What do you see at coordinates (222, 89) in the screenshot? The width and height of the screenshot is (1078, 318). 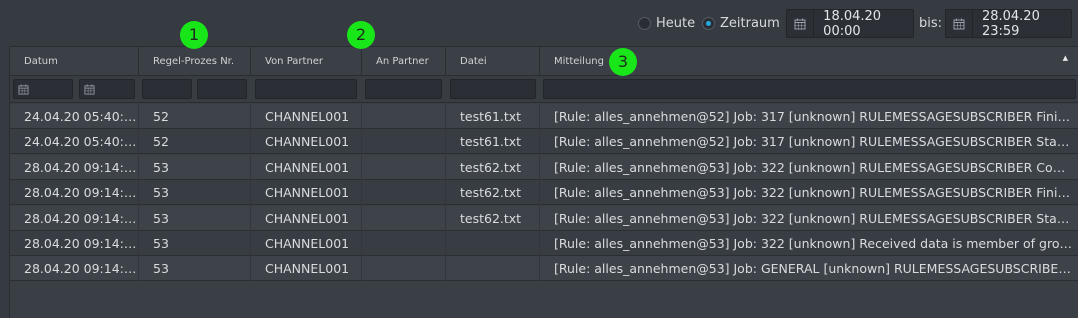 I see `regel-to-filter` at bounding box center [222, 89].